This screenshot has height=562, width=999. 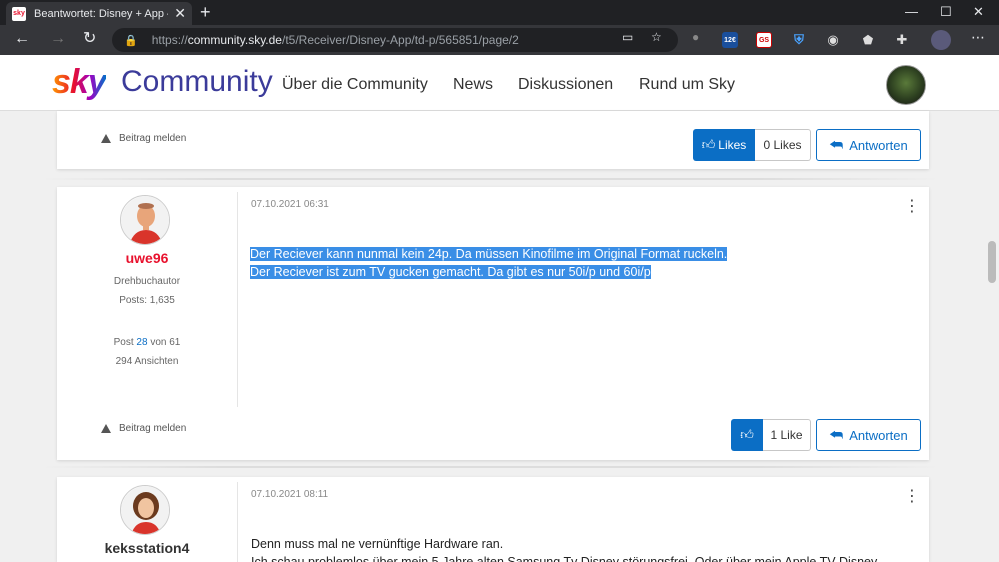 What do you see at coordinates (906, 85) in the screenshot?
I see `user-avatar` at bounding box center [906, 85].